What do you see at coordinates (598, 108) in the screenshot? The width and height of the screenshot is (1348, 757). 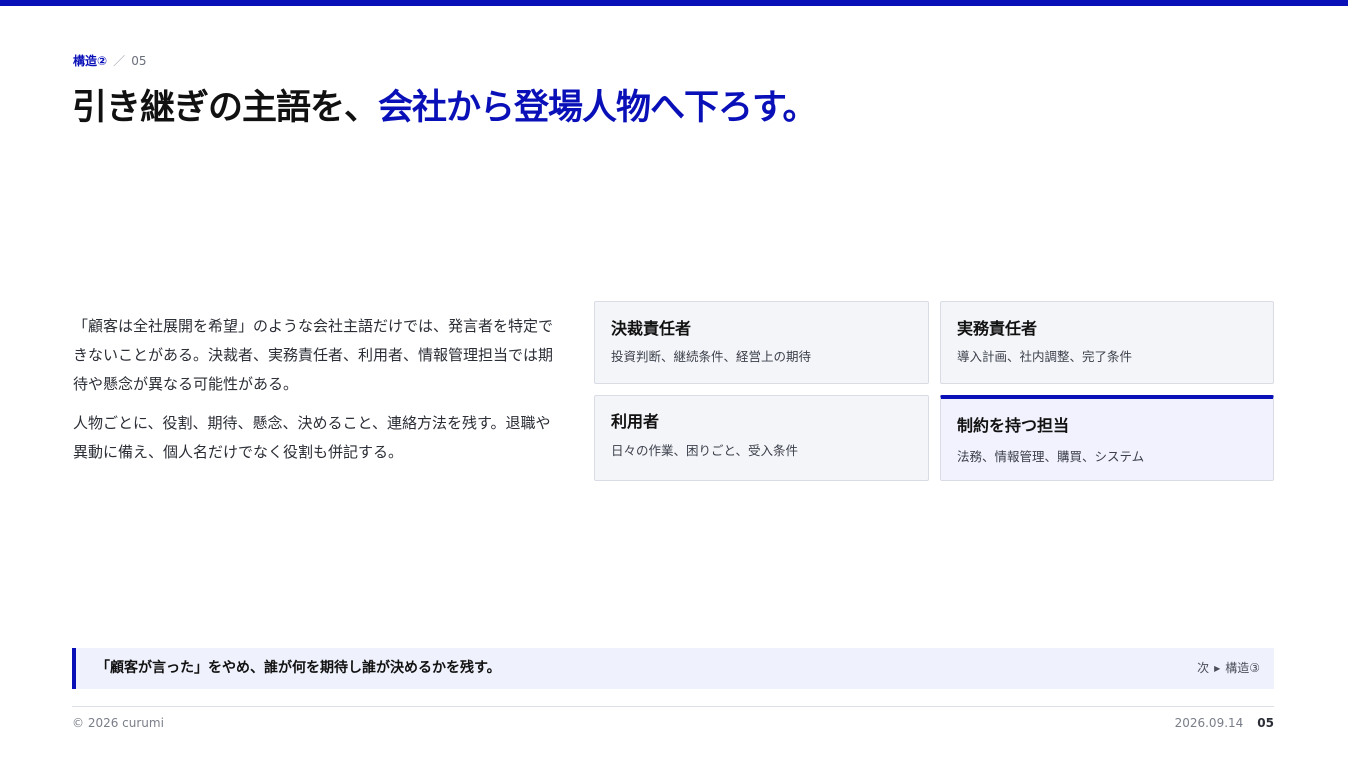 I see `title-accent: 会社から登場人物へ下ろす。` at bounding box center [598, 108].